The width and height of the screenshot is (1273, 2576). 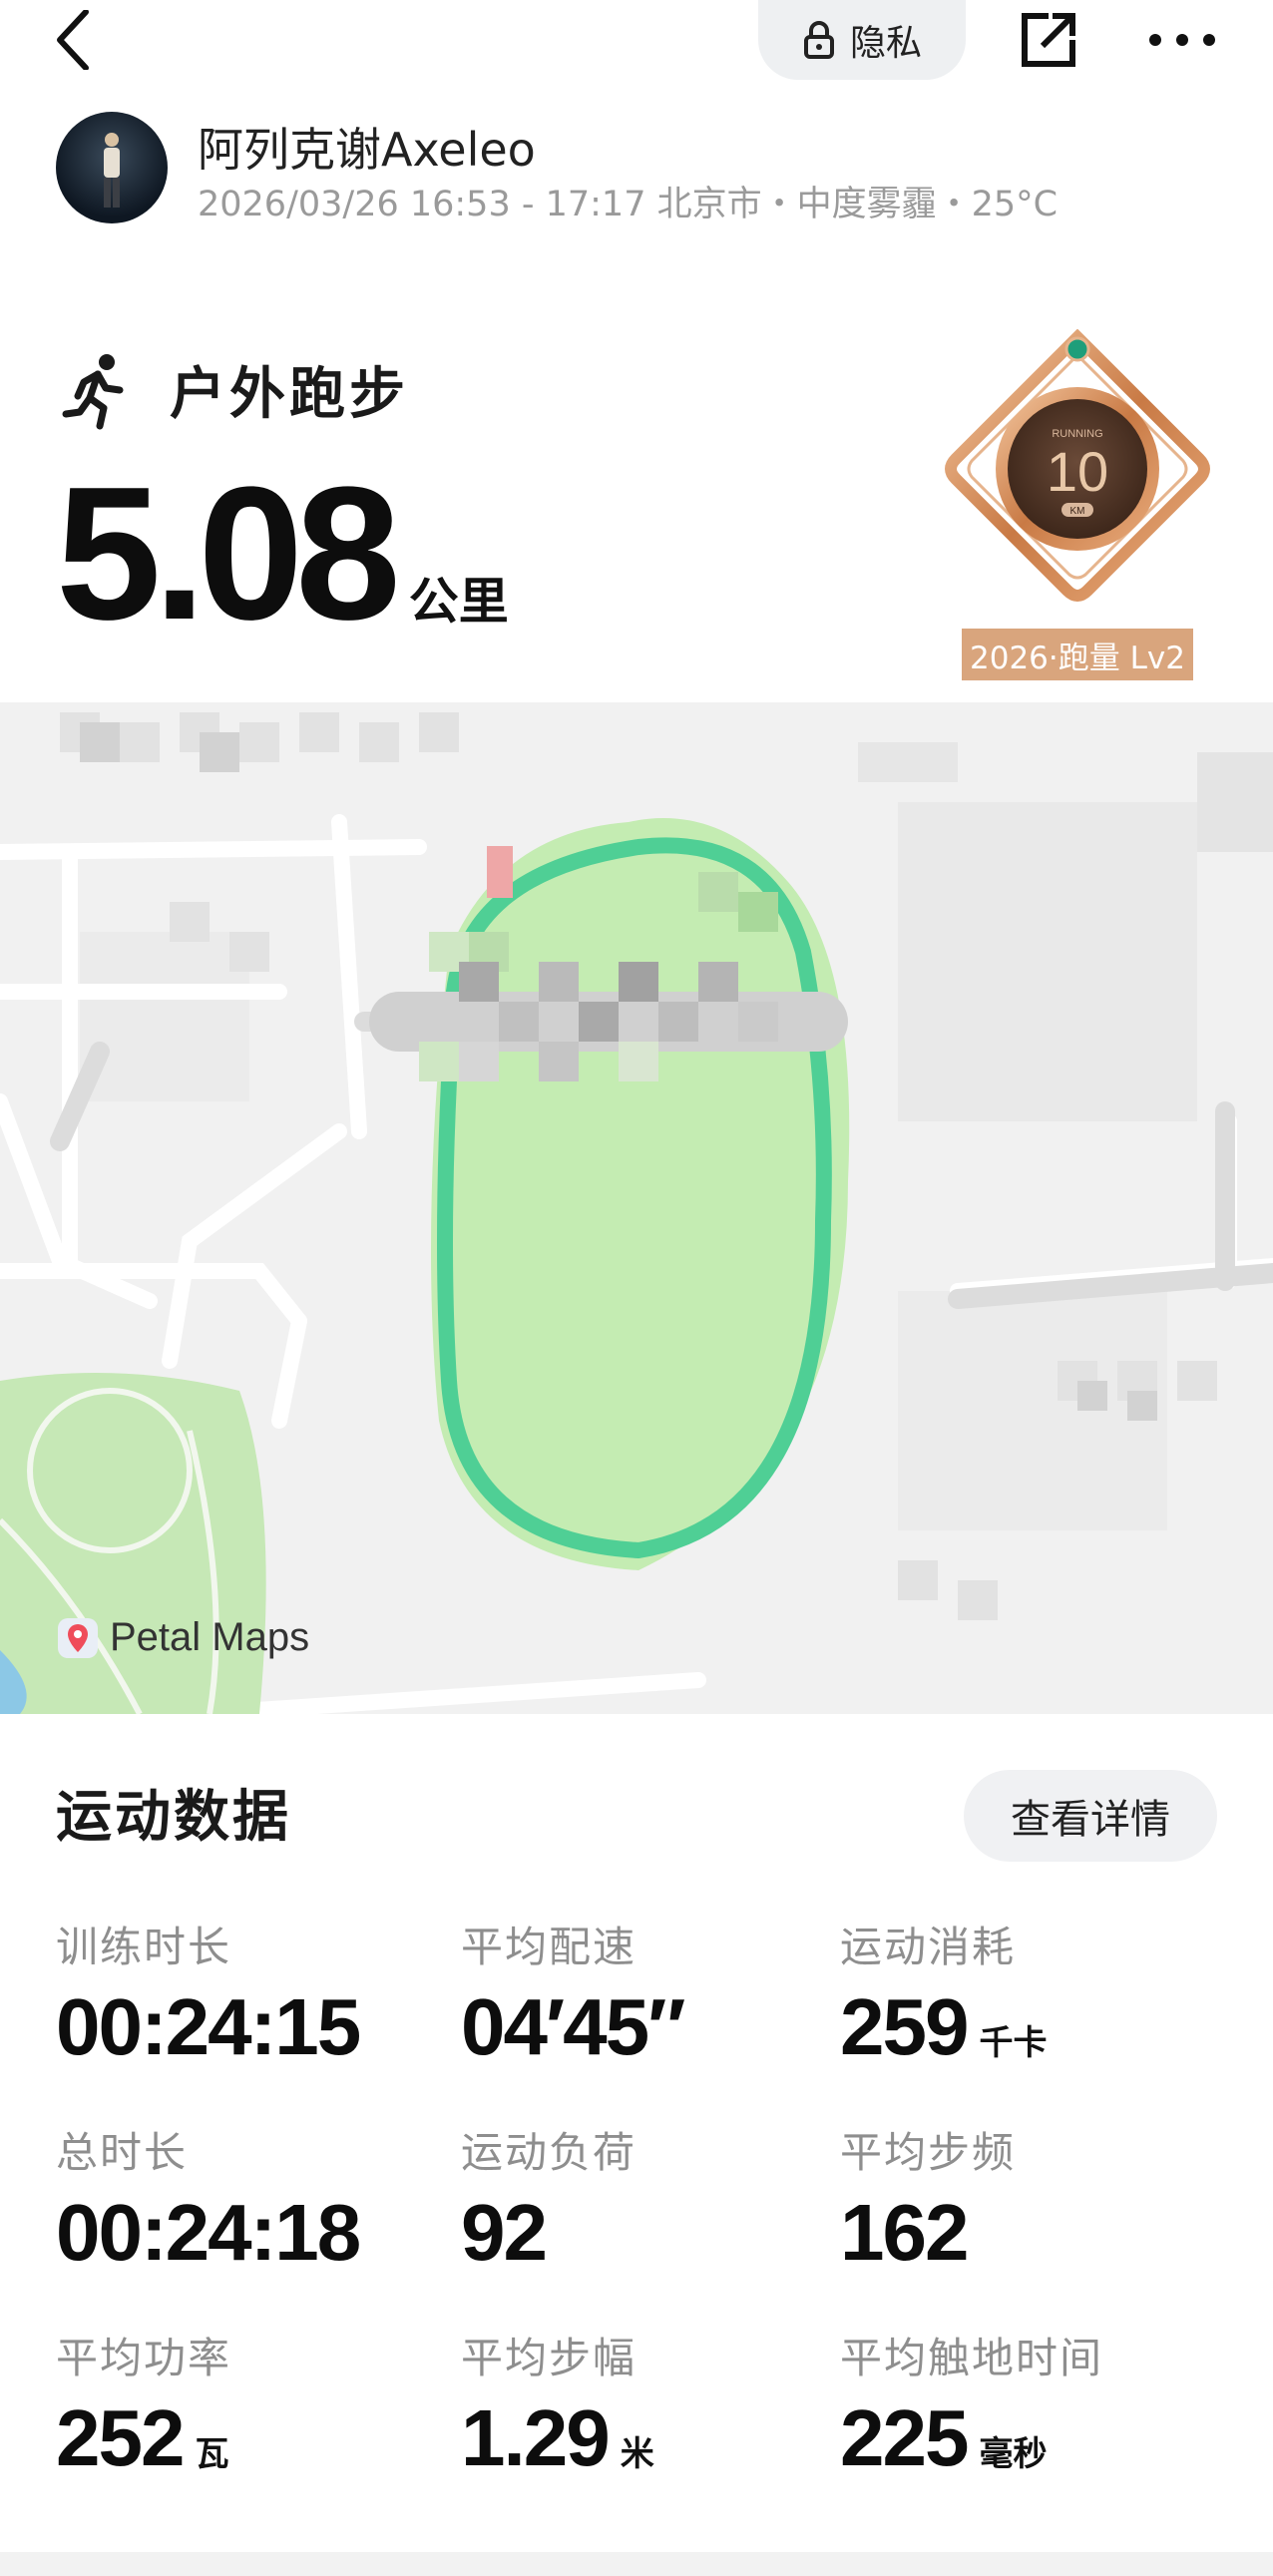 I want to click on stat-avg-pace: 平均配速 04′45″, so click(x=651, y=2013).